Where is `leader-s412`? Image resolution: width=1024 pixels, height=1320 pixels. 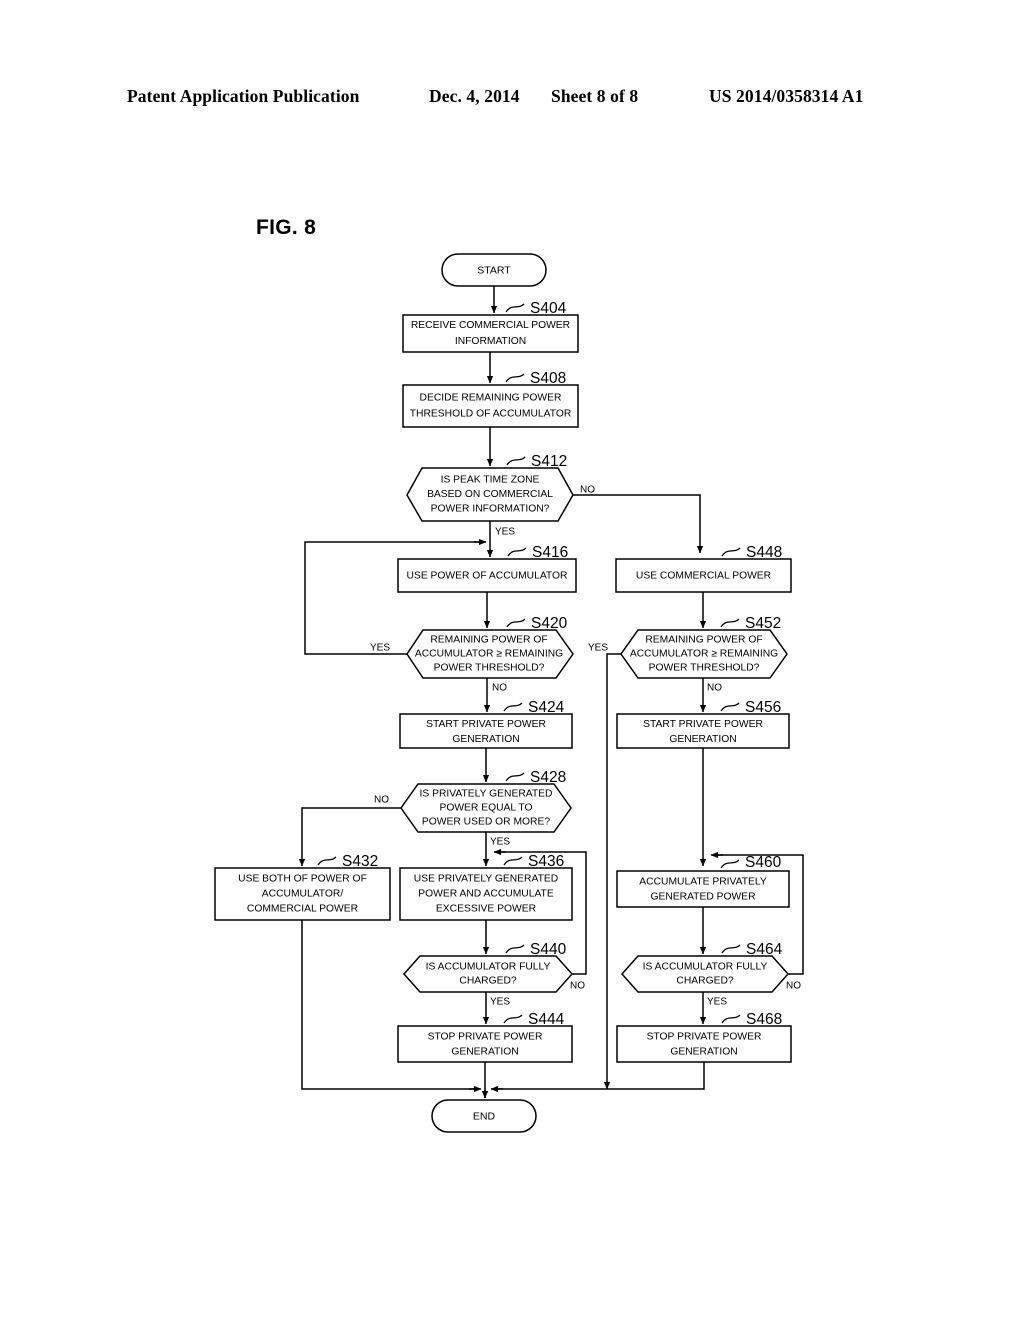 leader-s412 is located at coordinates (516, 461).